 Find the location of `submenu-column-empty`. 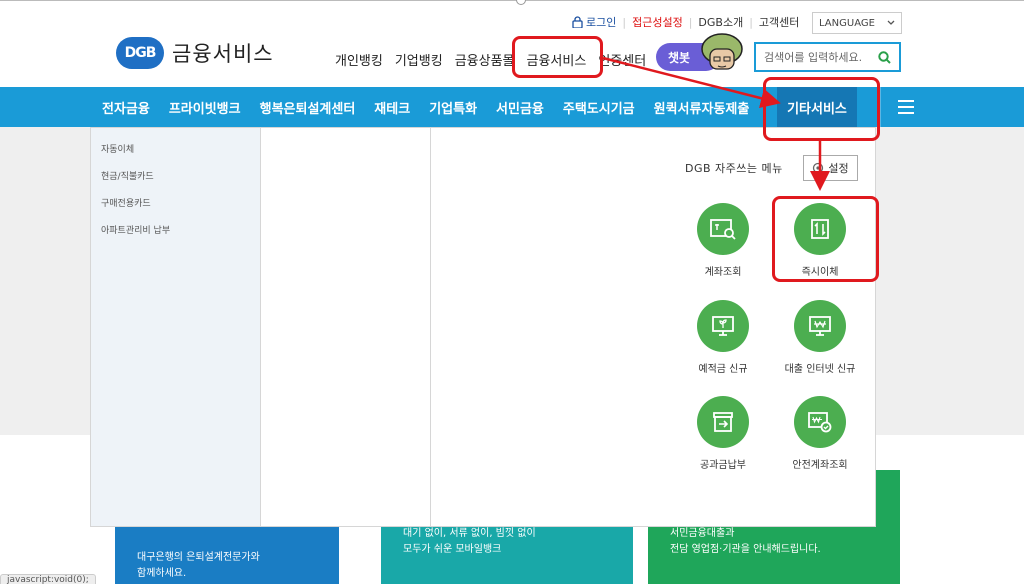

submenu-column-empty is located at coordinates (346, 327).